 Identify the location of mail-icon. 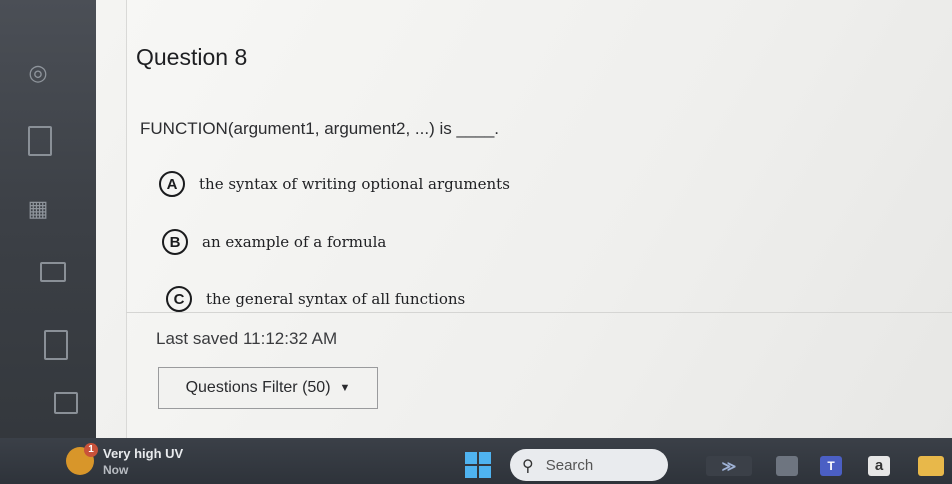
(53, 272).